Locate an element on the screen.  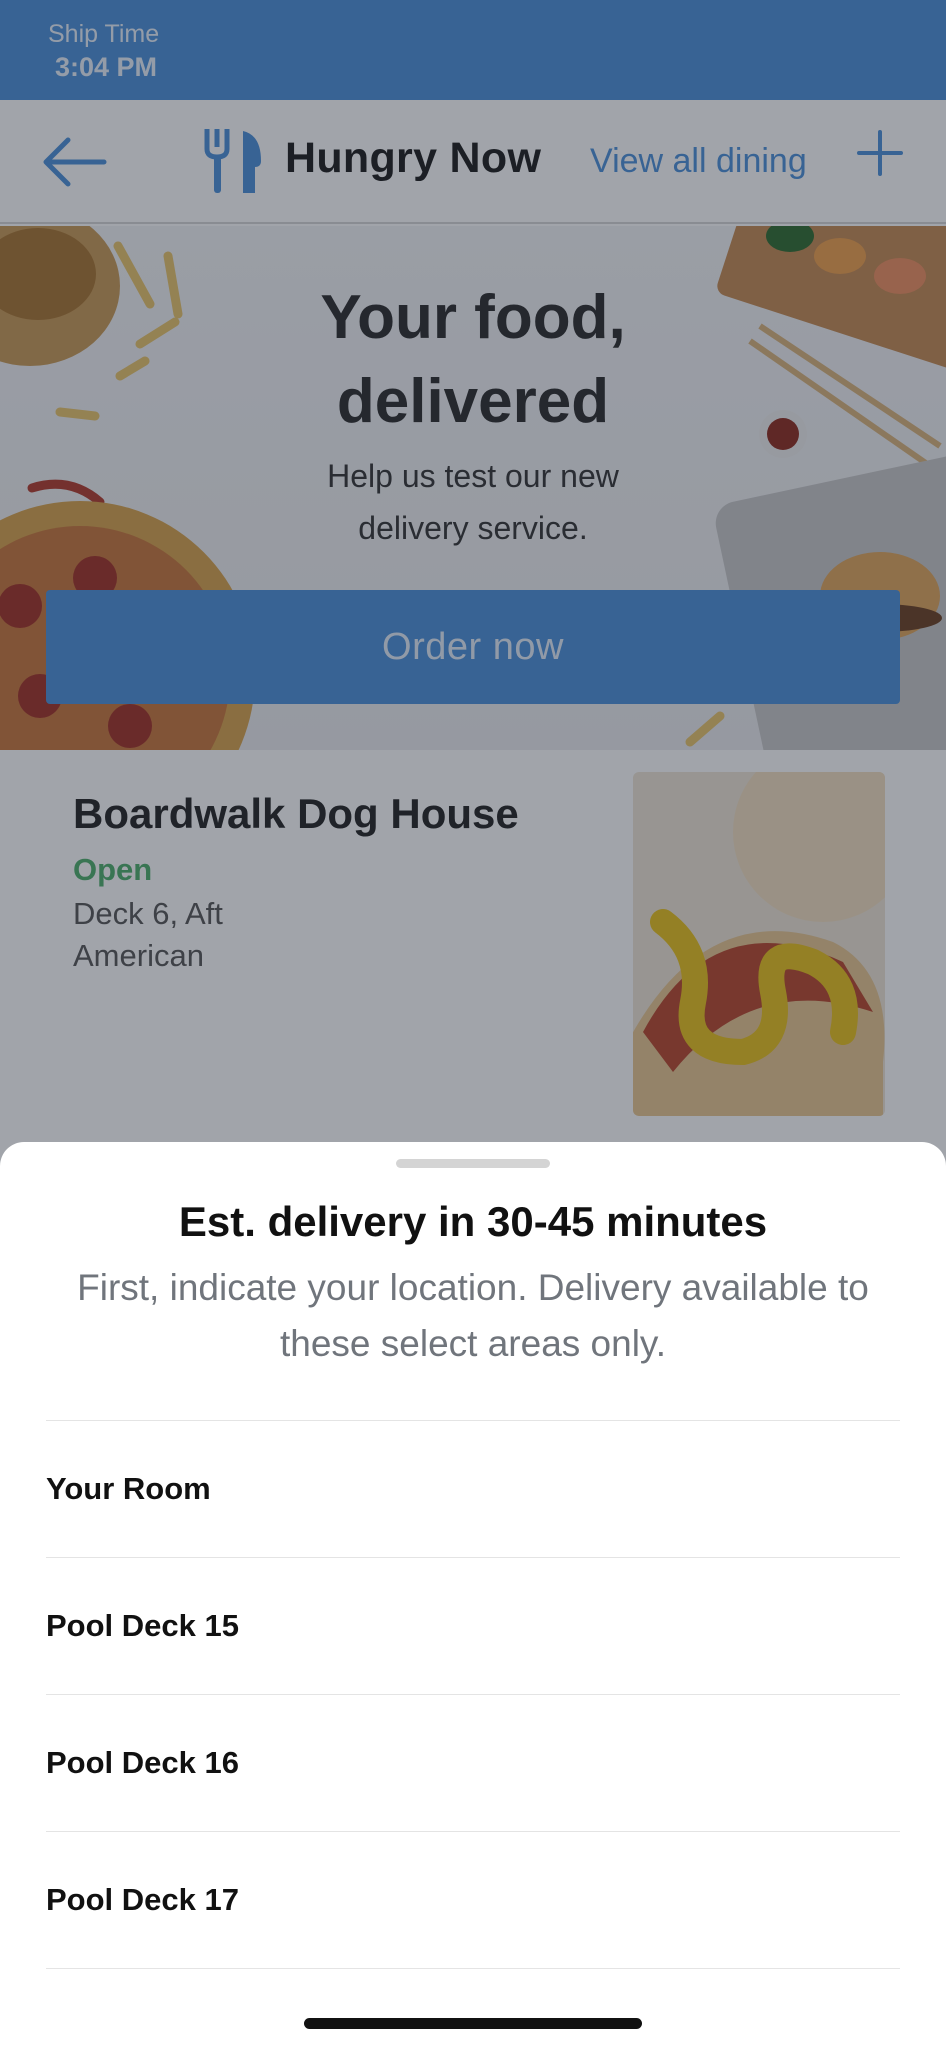
location-option-your-room: Your Room is located at coordinates (473, 1489).